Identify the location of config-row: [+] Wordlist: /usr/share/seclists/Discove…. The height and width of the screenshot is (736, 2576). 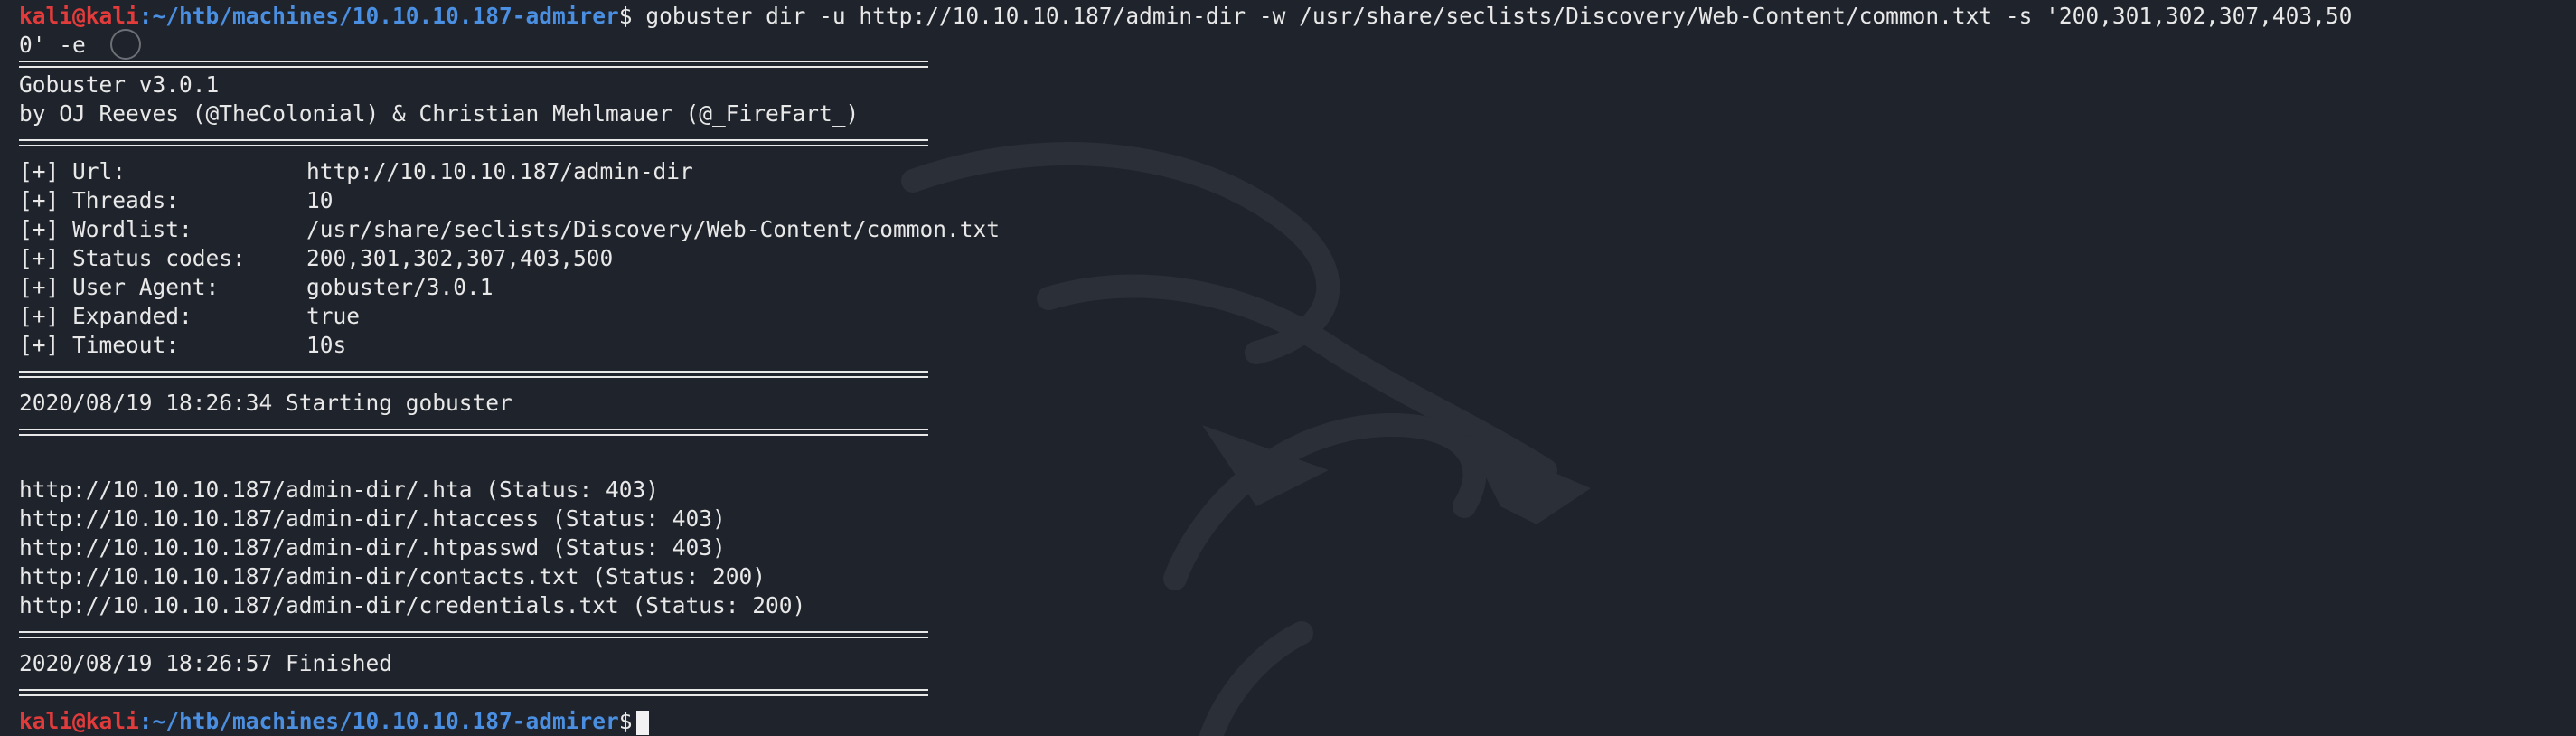
(1289, 229).